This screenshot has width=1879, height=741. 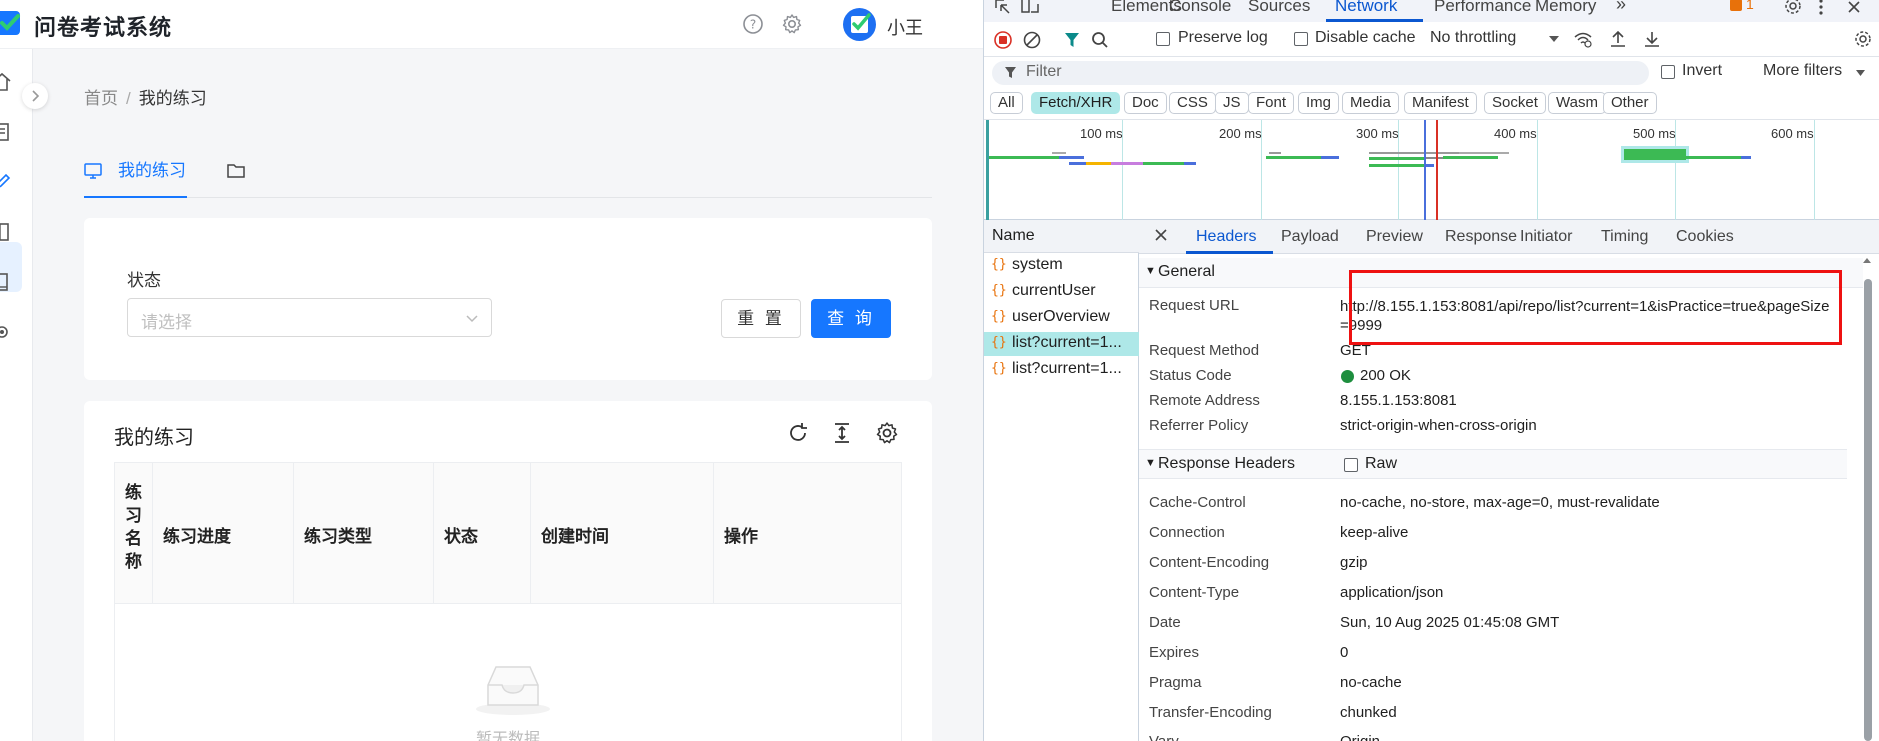 I want to click on devtools-tab-network: Network, so click(x=1366, y=8).